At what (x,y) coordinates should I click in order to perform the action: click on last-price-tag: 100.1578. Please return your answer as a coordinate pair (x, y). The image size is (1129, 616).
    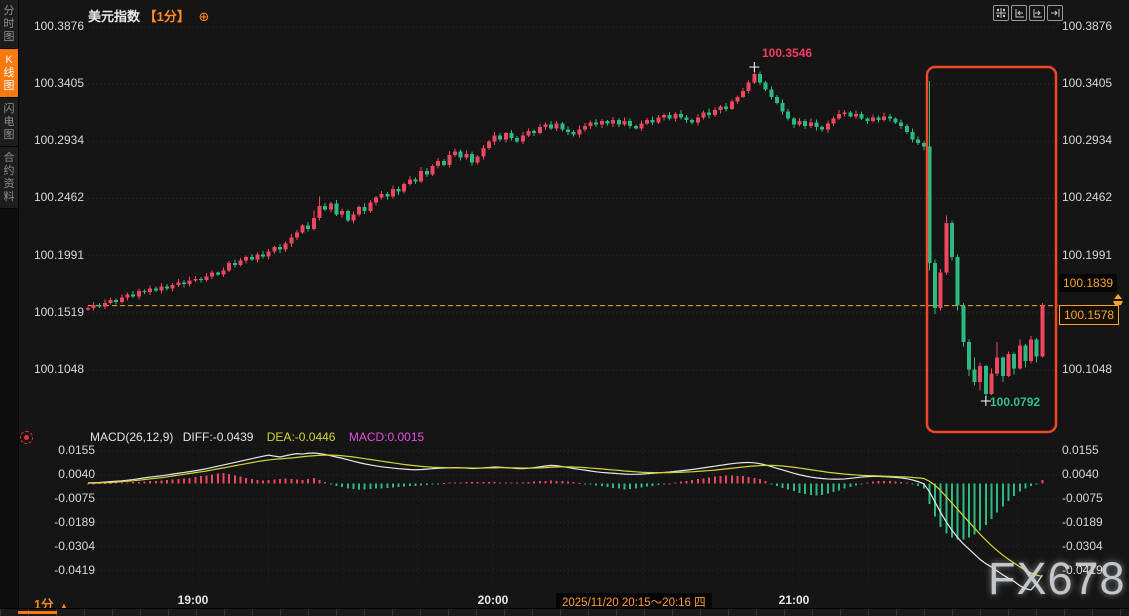
    Looking at the image, I should click on (1089, 315).